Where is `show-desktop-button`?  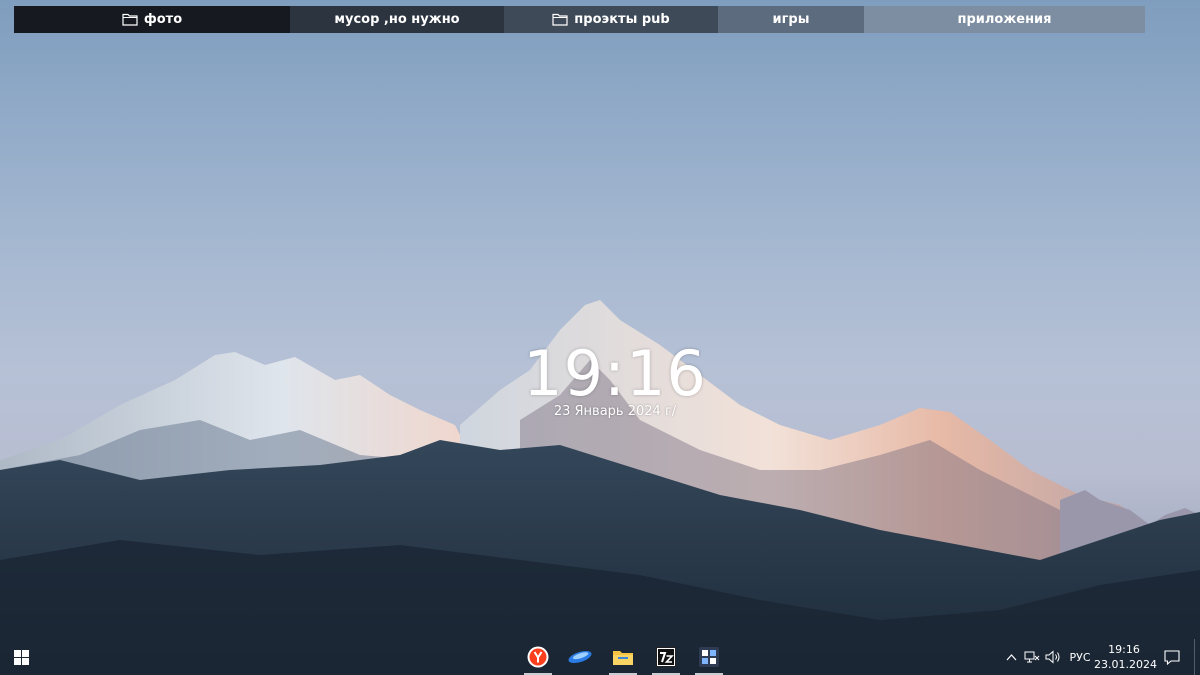 show-desktop-button is located at coordinates (1197, 657).